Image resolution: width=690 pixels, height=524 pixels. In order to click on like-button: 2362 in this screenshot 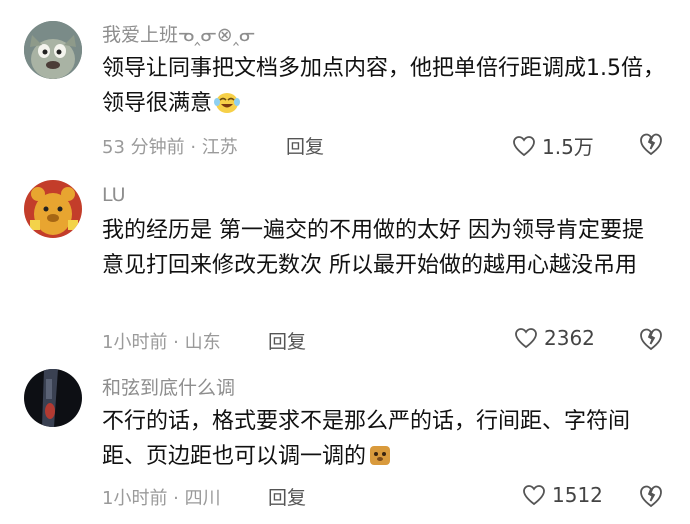, I will do `click(554, 338)`.